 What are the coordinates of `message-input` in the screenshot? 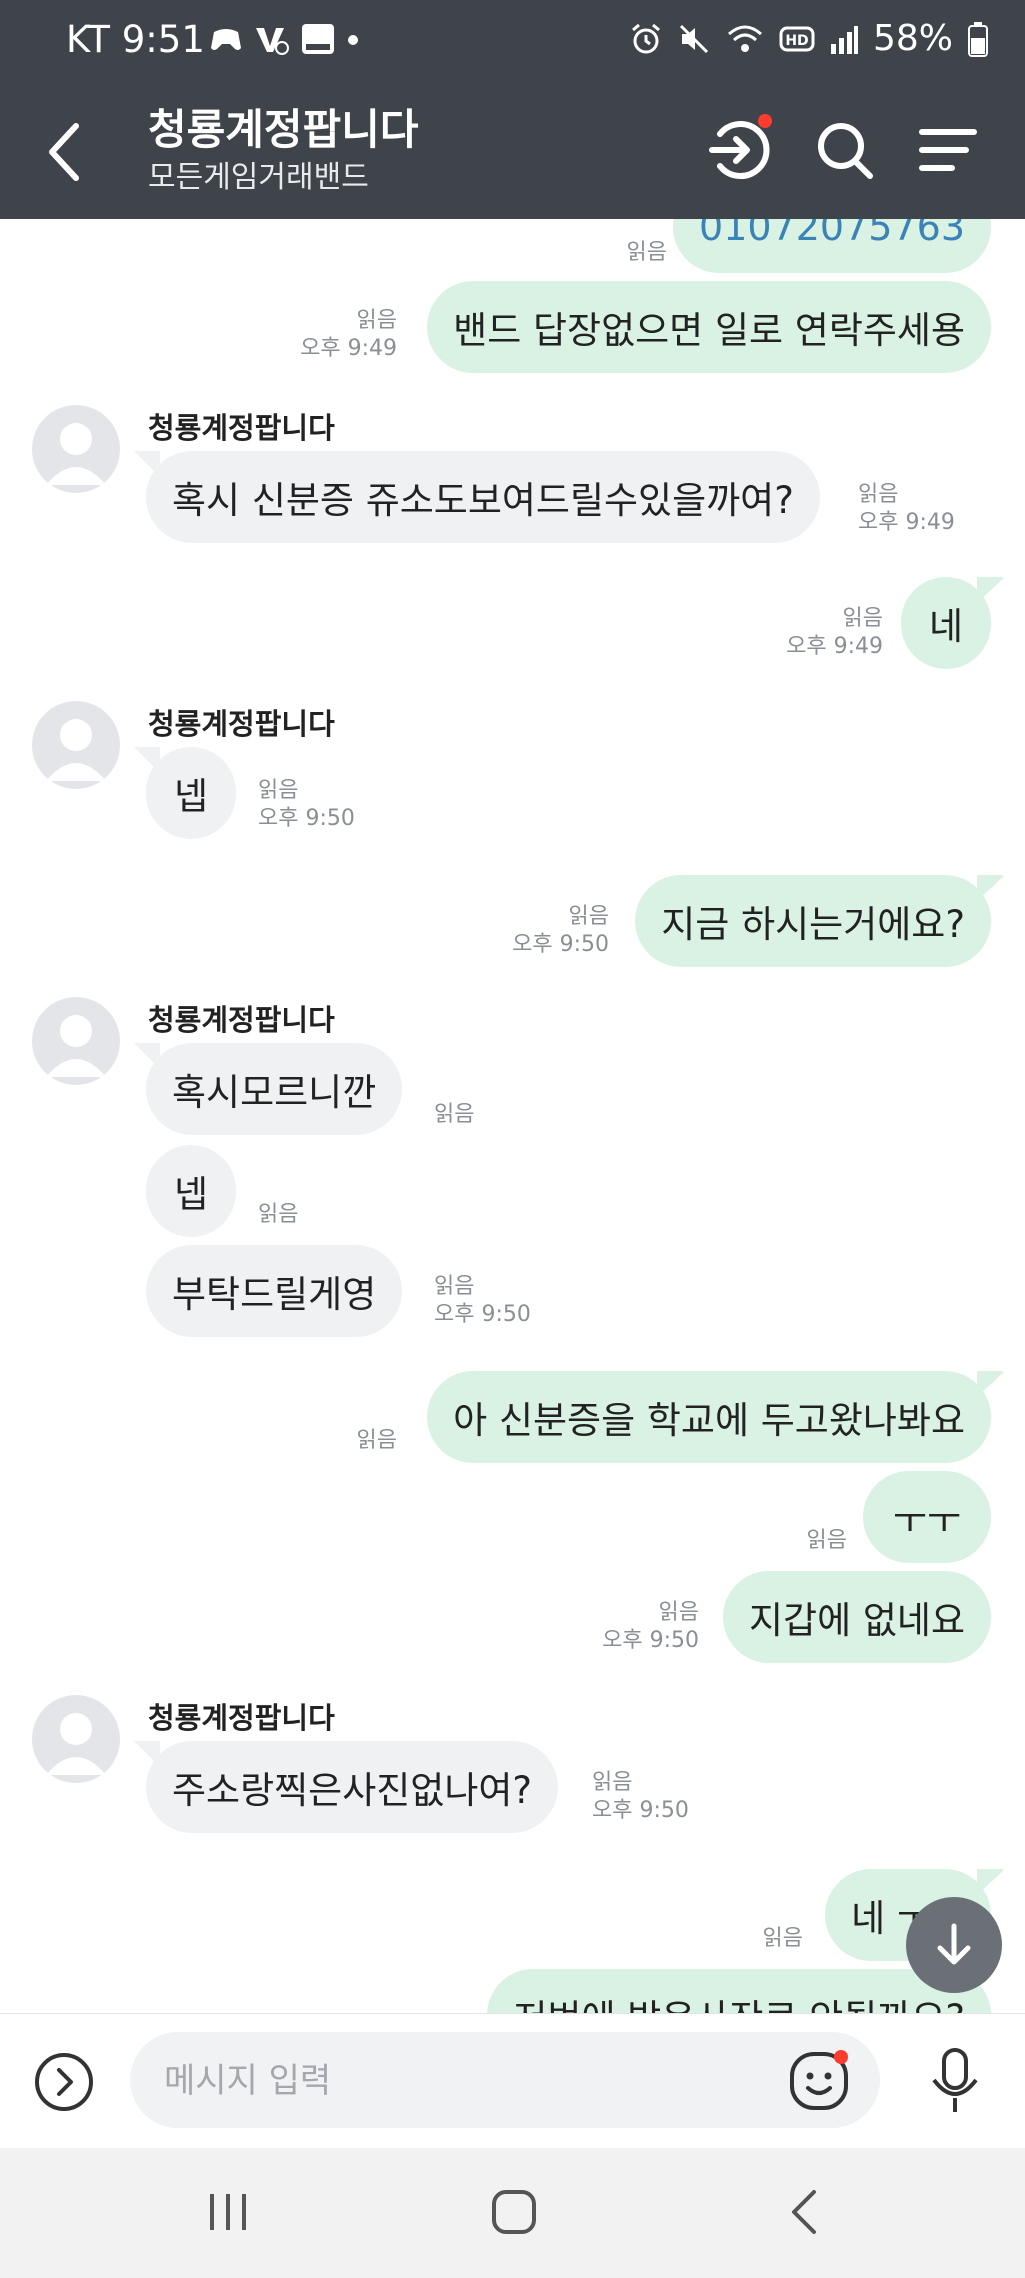 It's located at (414, 2081).